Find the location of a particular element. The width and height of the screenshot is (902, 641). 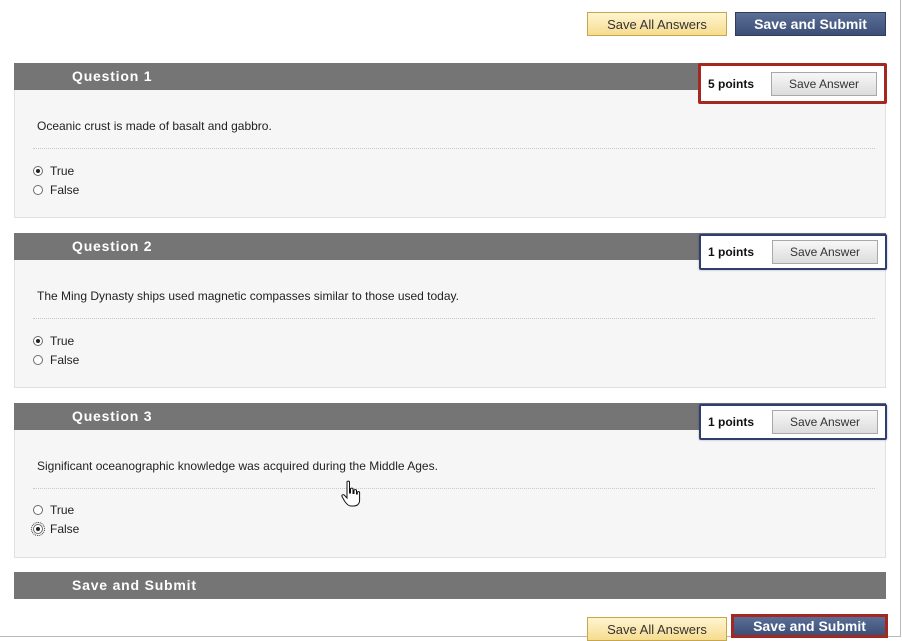

save-and-submit-button-bottom: Save and Submit is located at coordinates (809, 626).